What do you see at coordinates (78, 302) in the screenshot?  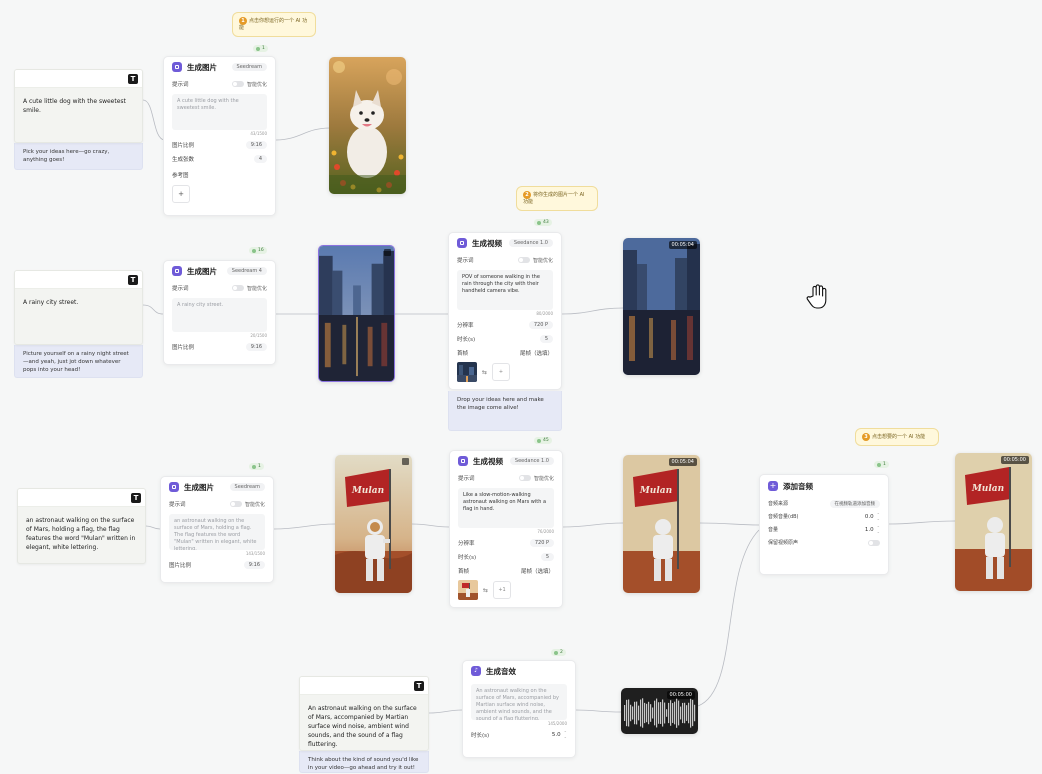 I see `note-text: A rainy city street.` at bounding box center [78, 302].